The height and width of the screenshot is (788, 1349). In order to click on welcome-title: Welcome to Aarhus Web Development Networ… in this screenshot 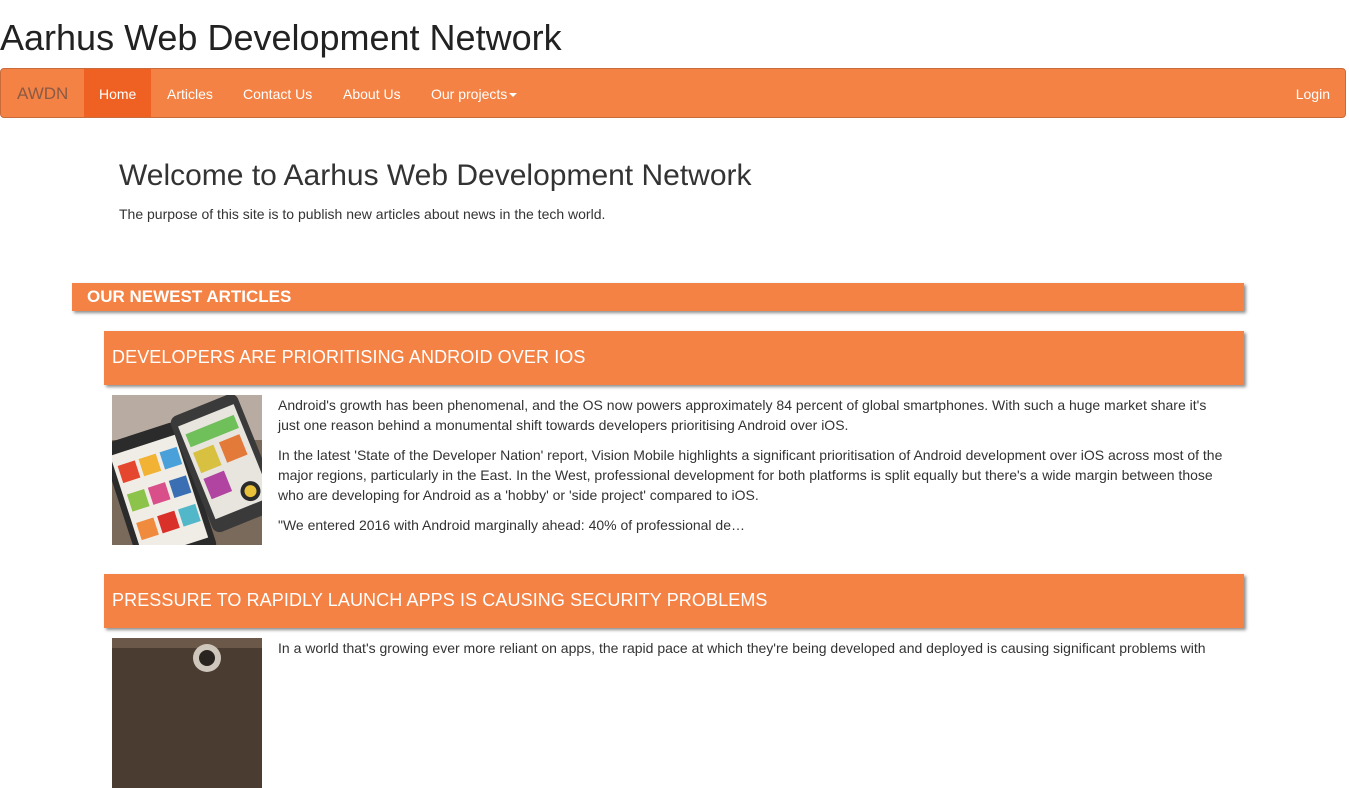, I will do `click(435, 175)`.